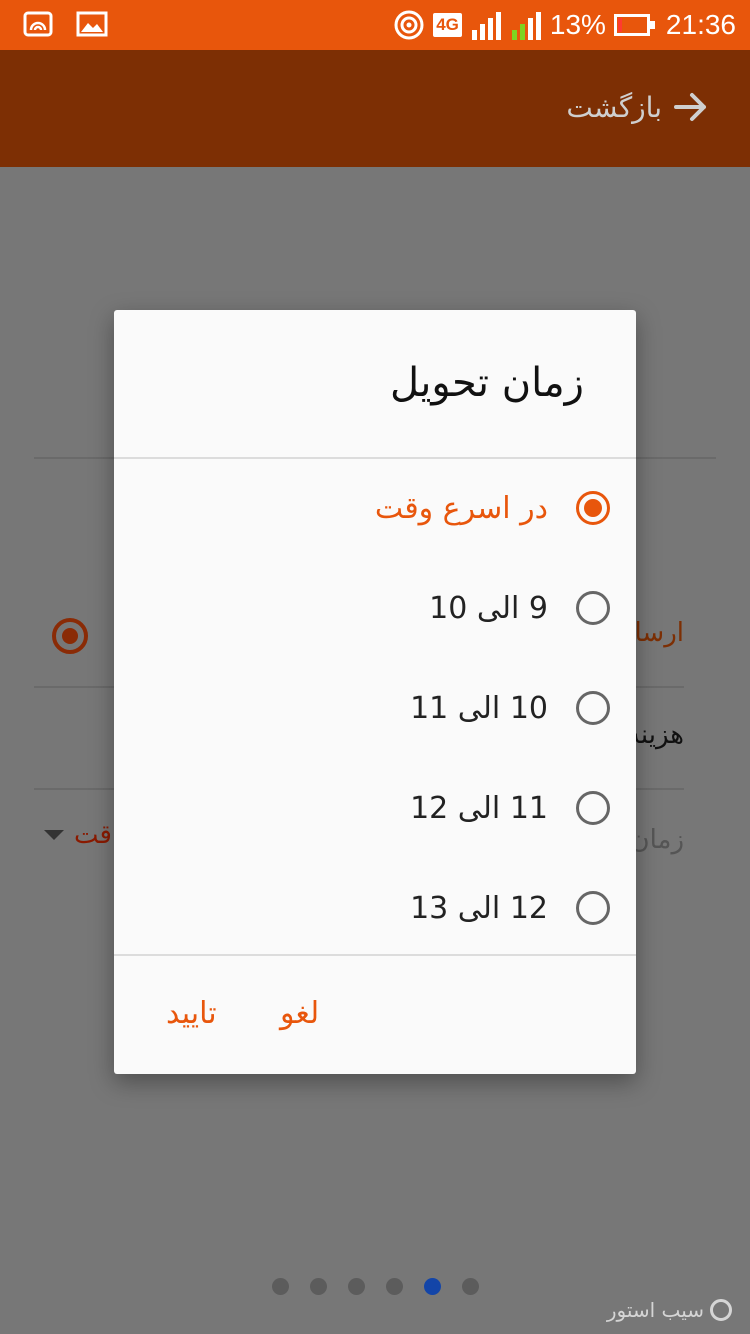 Image resolution: width=750 pixels, height=1334 pixels. I want to click on pager-dots, so click(375, 1286).